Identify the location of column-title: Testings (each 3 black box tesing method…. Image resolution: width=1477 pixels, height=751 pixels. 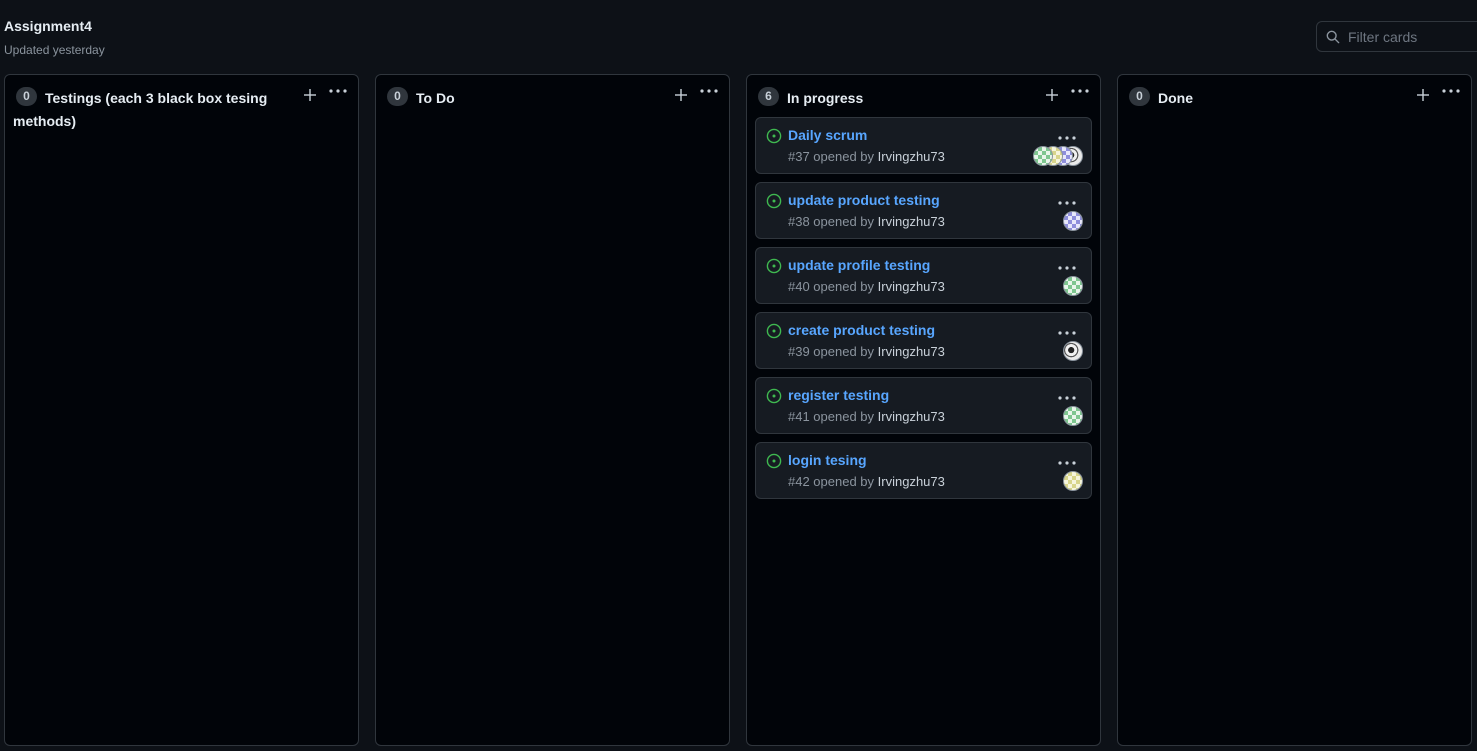
(140, 109).